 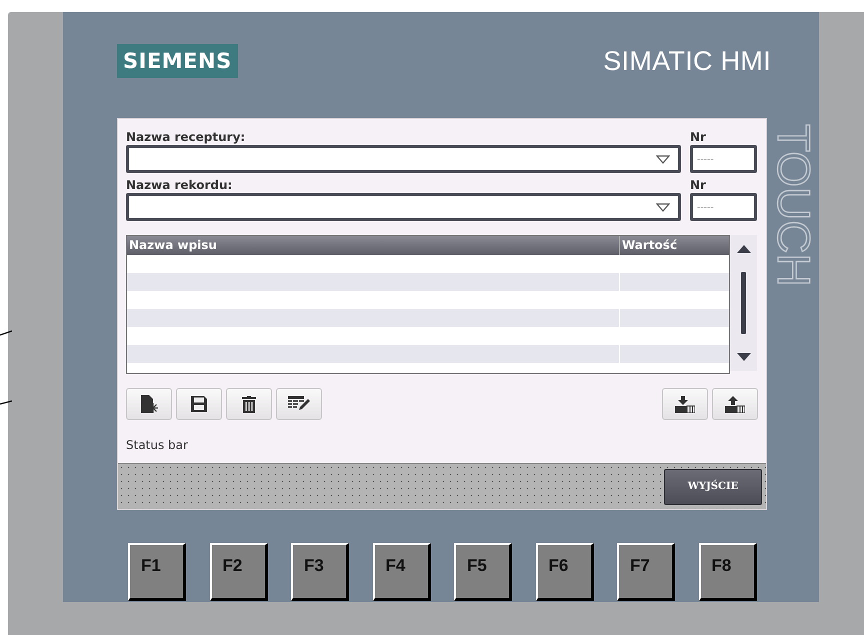 What do you see at coordinates (157, 572) in the screenshot?
I see `function-key: F1` at bounding box center [157, 572].